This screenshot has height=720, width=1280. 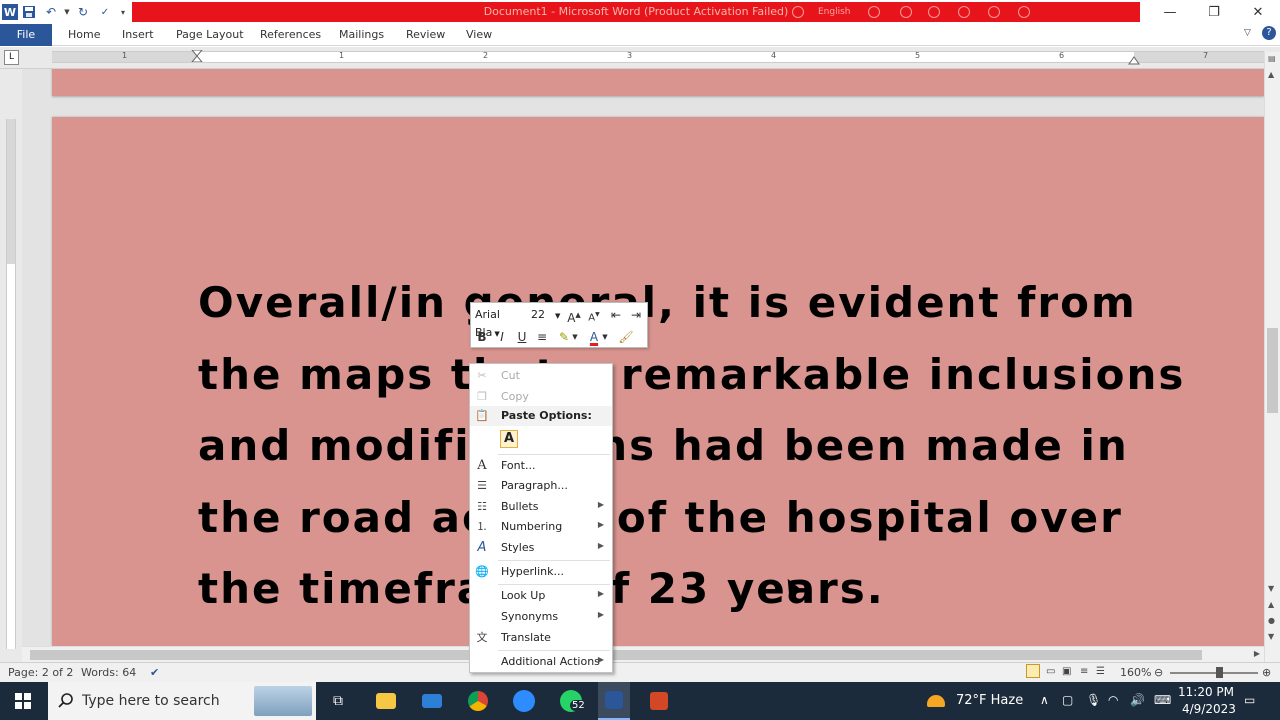 I want to click on wifi-icon: ◠, so click(x=1113, y=700).